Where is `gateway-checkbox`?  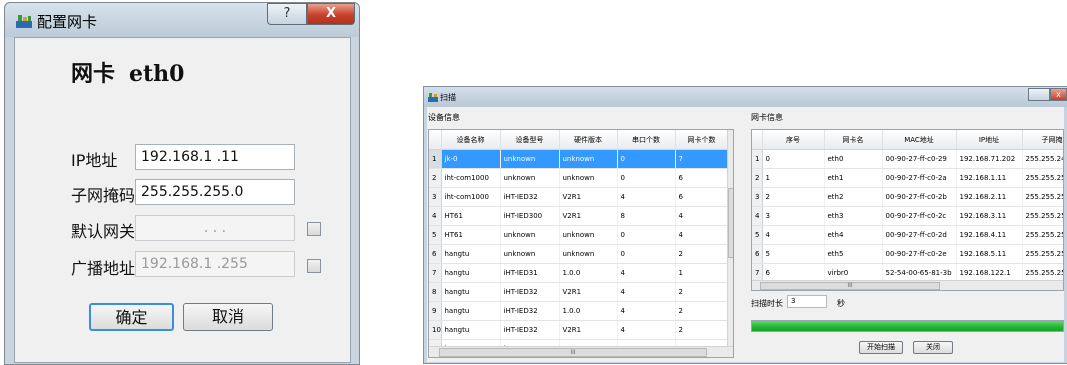 gateway-checkbox is located at coordinates (314, 229).